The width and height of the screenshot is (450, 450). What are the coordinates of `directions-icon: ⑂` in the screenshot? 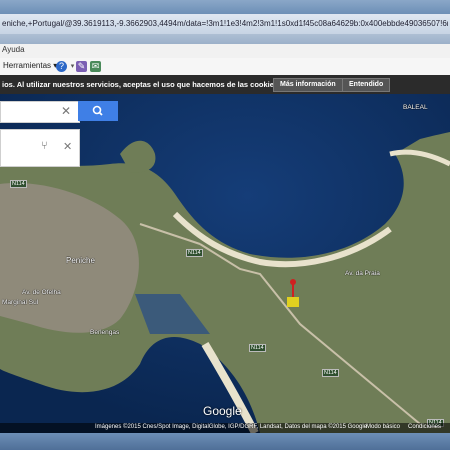 It's located at (44, 146).